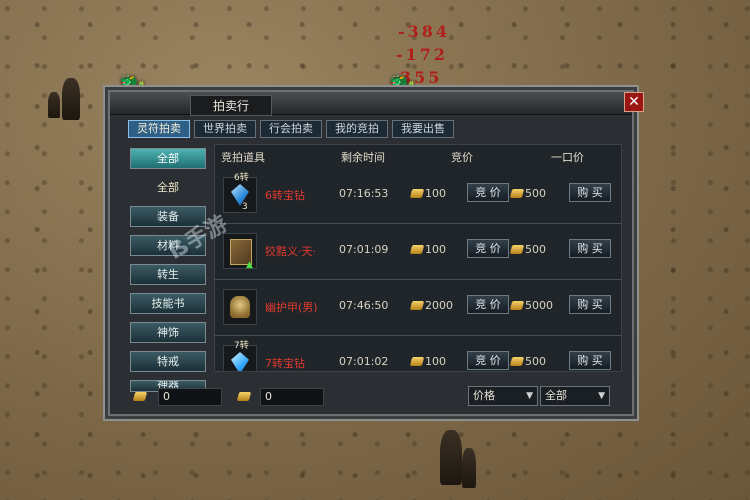  Describe the element at coordinates (556, 395) in the screenshot. I see `filter-select-value: 全部` at that location.